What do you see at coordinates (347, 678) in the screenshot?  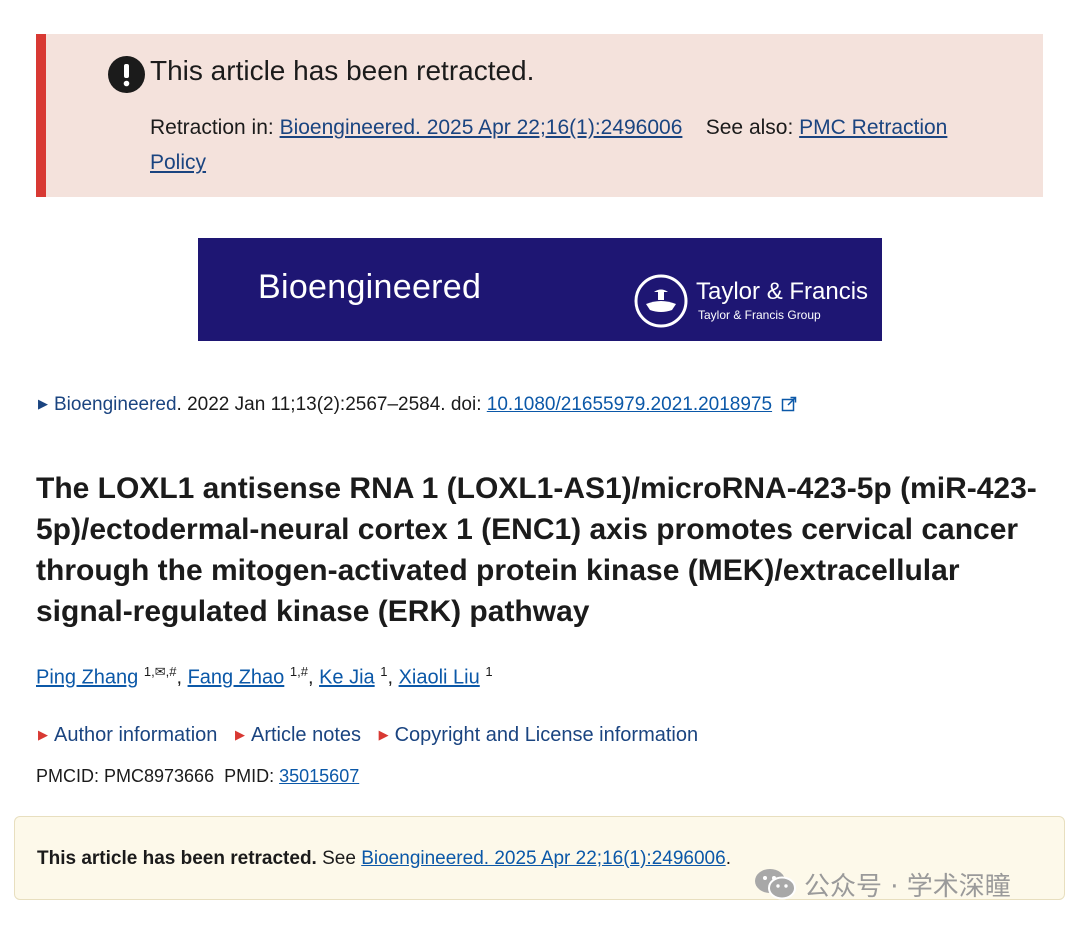 I see `author-link: Ke Jia` at bounding box center [347, 678].